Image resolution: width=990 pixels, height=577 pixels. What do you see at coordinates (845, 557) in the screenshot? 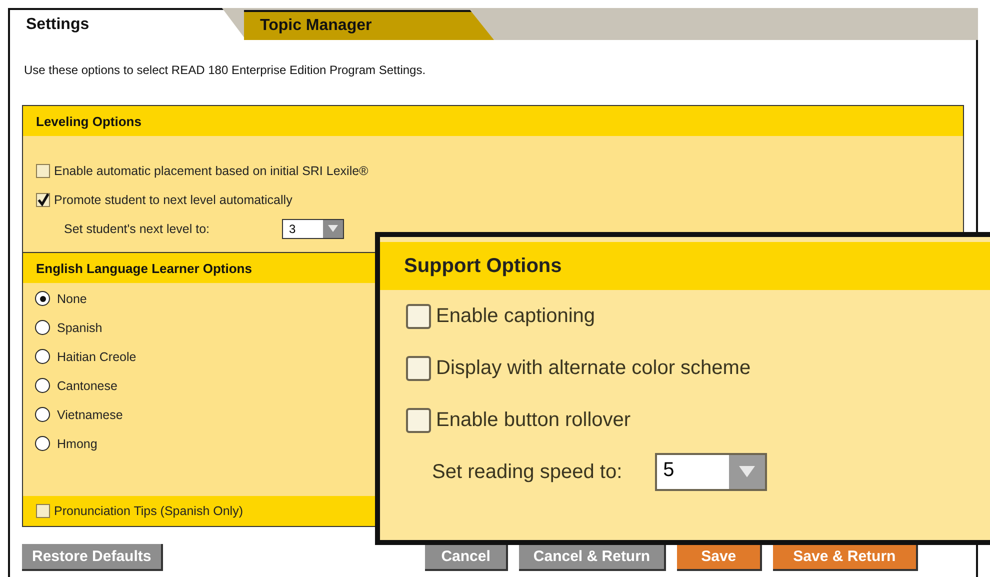
I see `action-button: Save & Return` at bounding box center [845, 557].